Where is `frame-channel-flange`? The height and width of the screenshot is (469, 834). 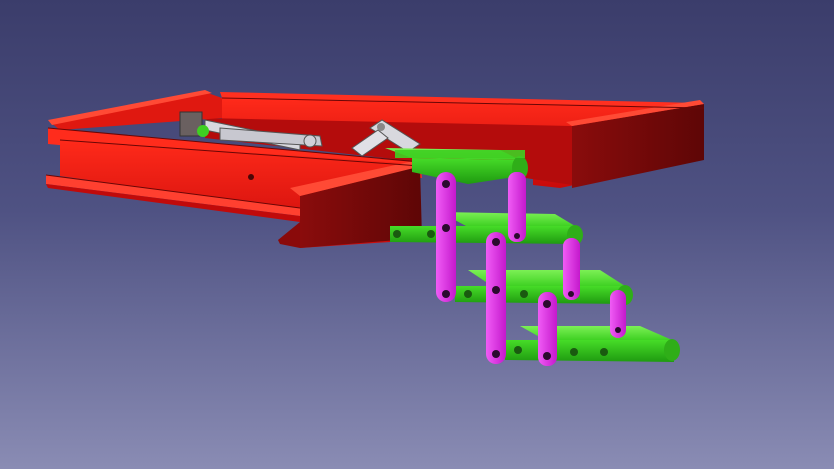
frame-channel-flange is located at coordinates (289, 235).